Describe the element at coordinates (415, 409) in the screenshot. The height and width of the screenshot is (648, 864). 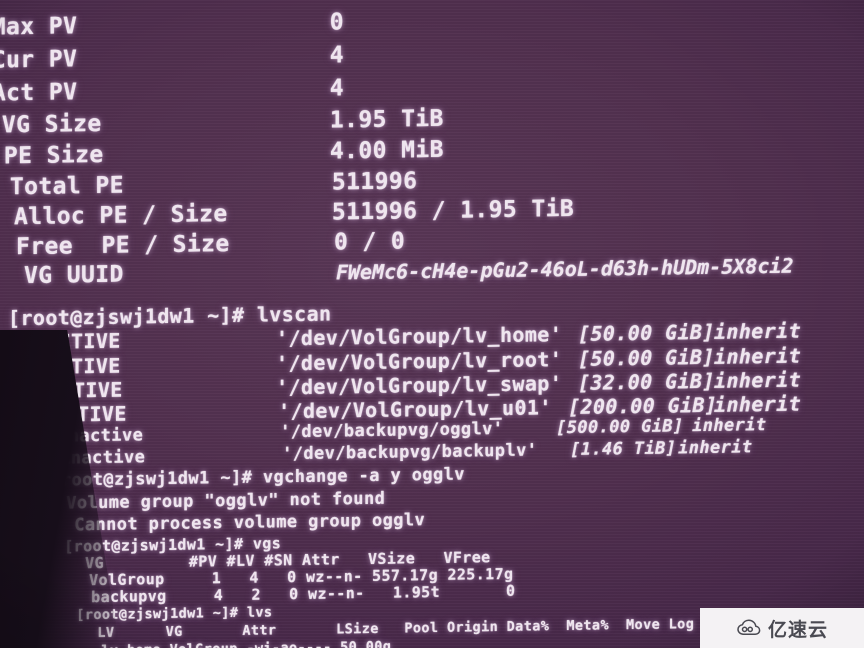
I see `lvscan-path-3: '/dev/VolGroup/lv_u01'` at that location.